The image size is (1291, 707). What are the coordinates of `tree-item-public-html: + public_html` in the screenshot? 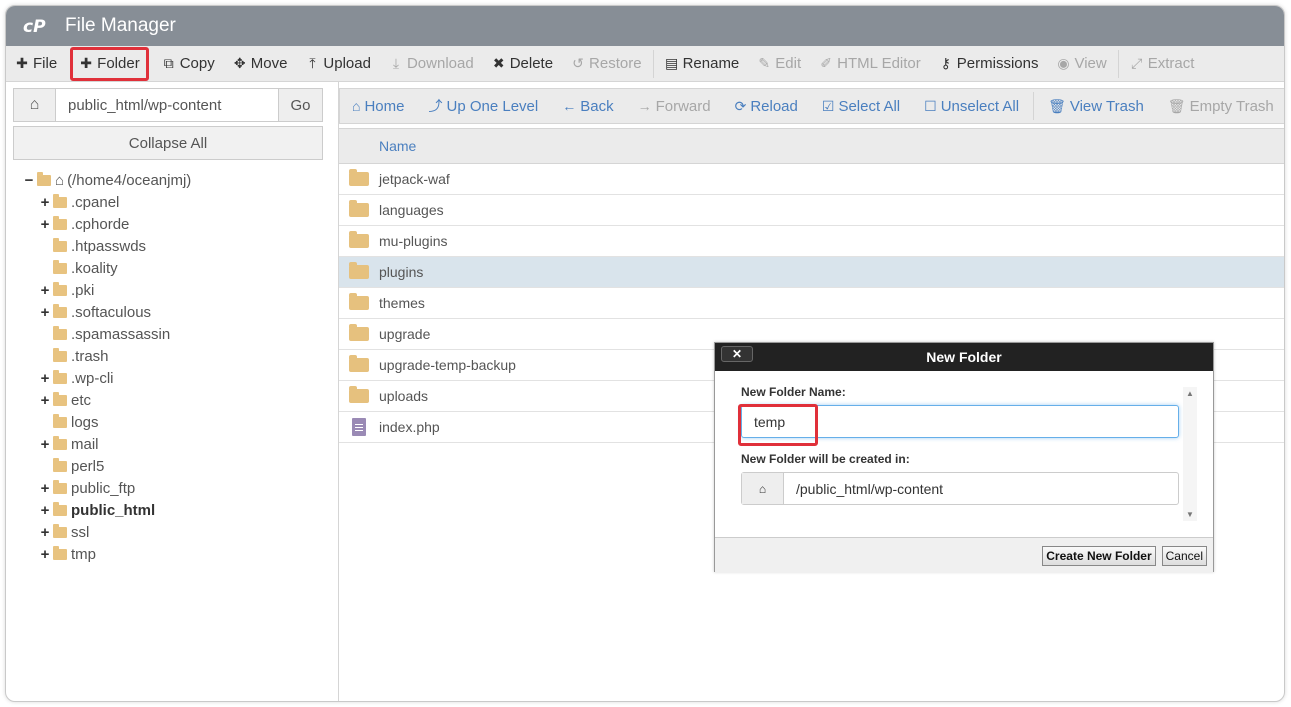 It's located at (97, 510).